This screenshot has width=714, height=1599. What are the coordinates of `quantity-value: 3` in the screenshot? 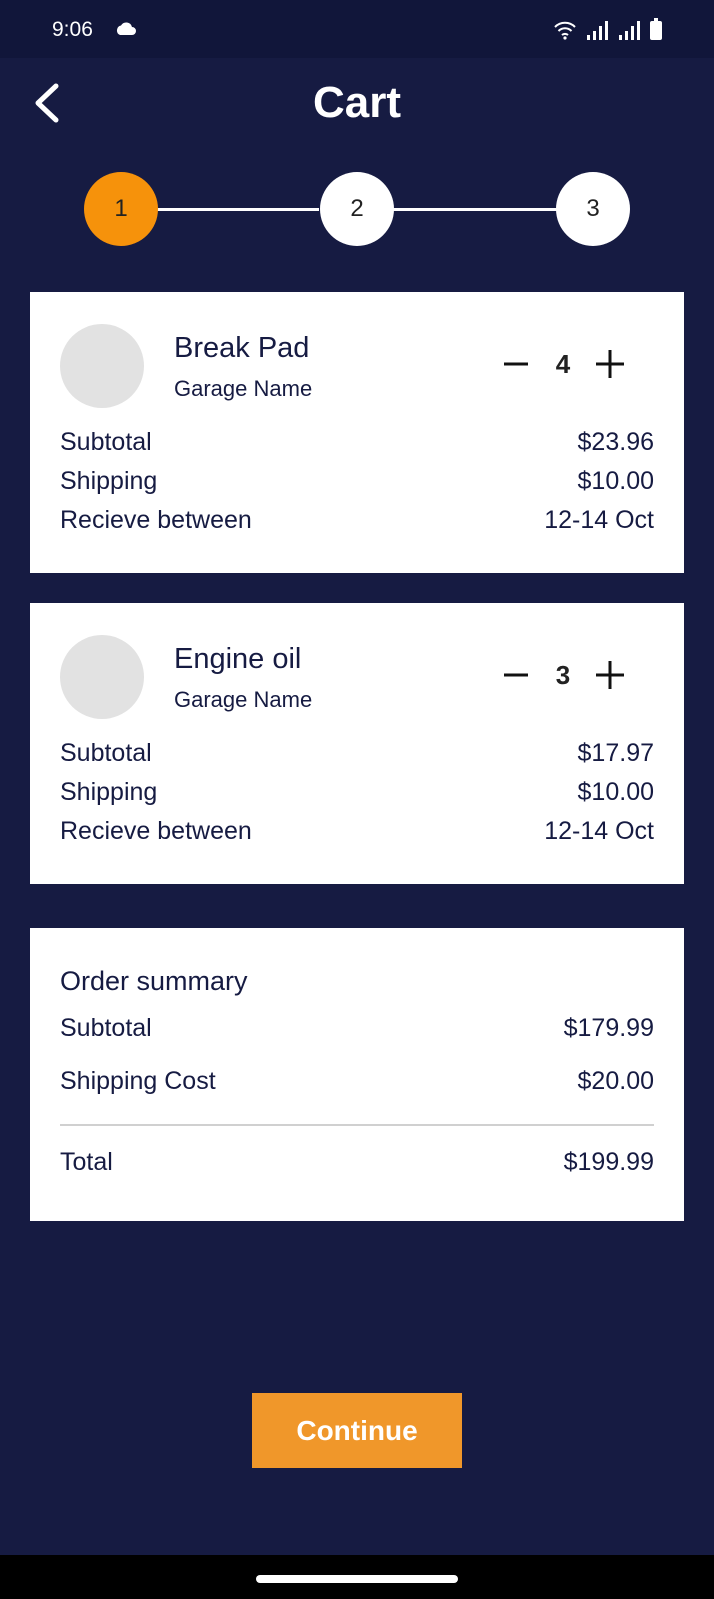 It's located at (563, 674).